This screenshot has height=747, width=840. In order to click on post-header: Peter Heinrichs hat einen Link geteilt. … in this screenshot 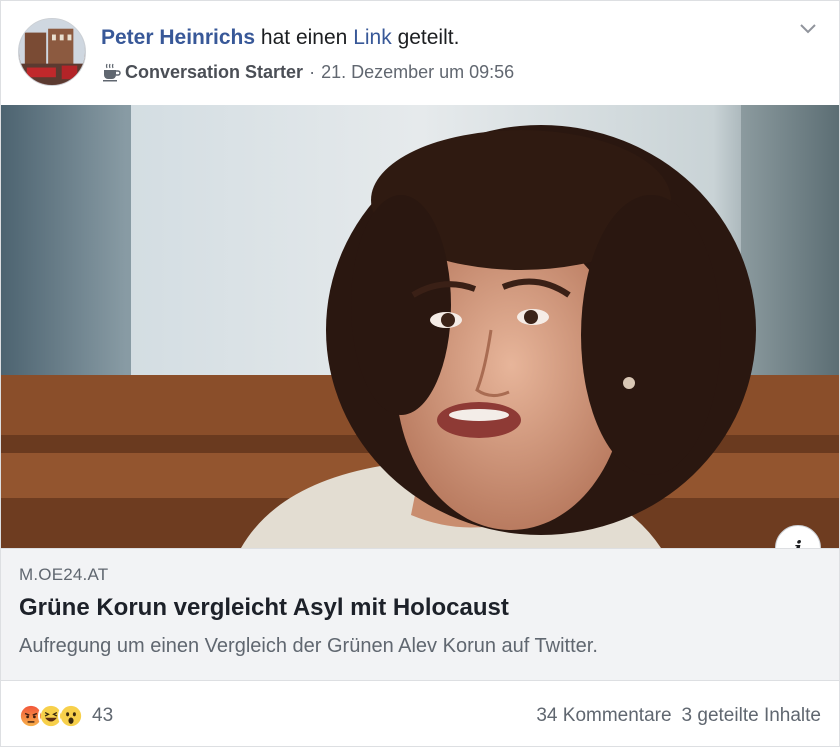, I will do `click(420, 53)`.